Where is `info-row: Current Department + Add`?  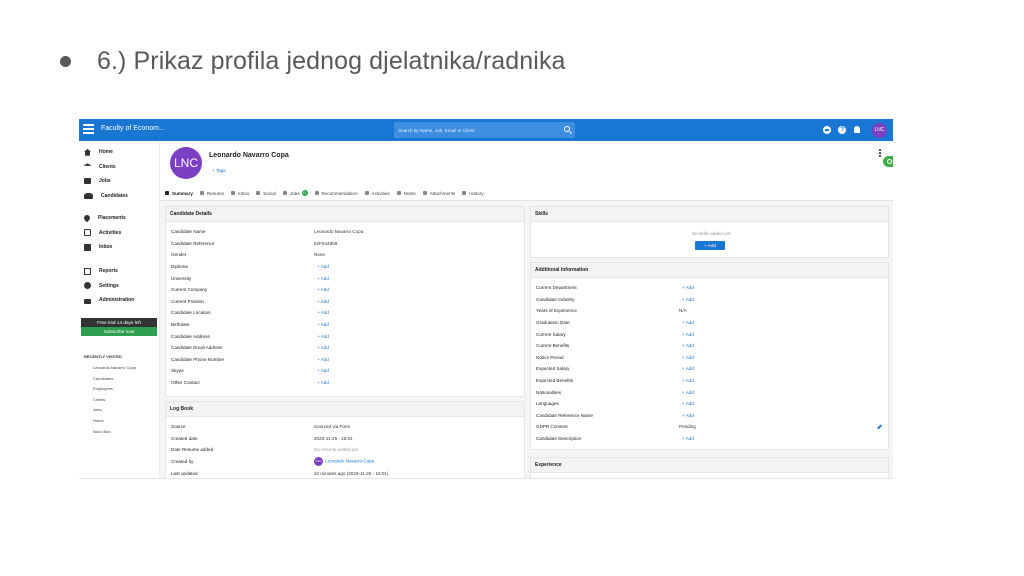 info-row: Current Department + Add is located at coordinates (709, 288).